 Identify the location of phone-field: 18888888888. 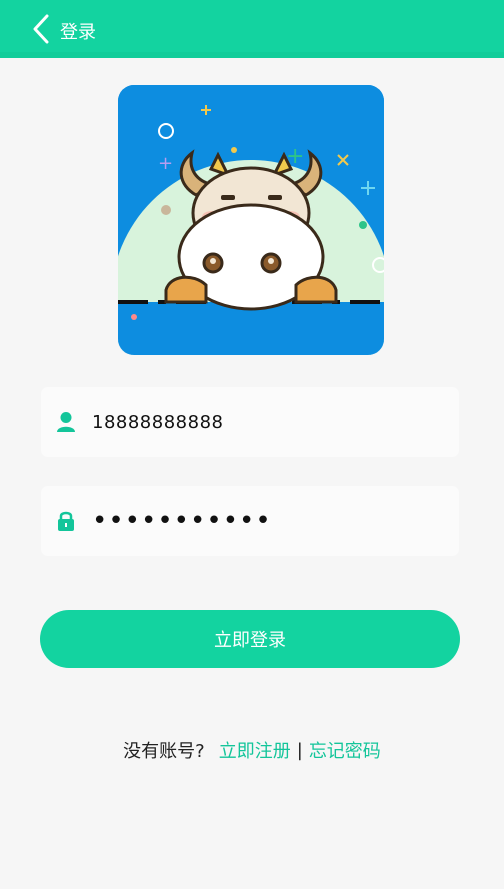
(250, 422).